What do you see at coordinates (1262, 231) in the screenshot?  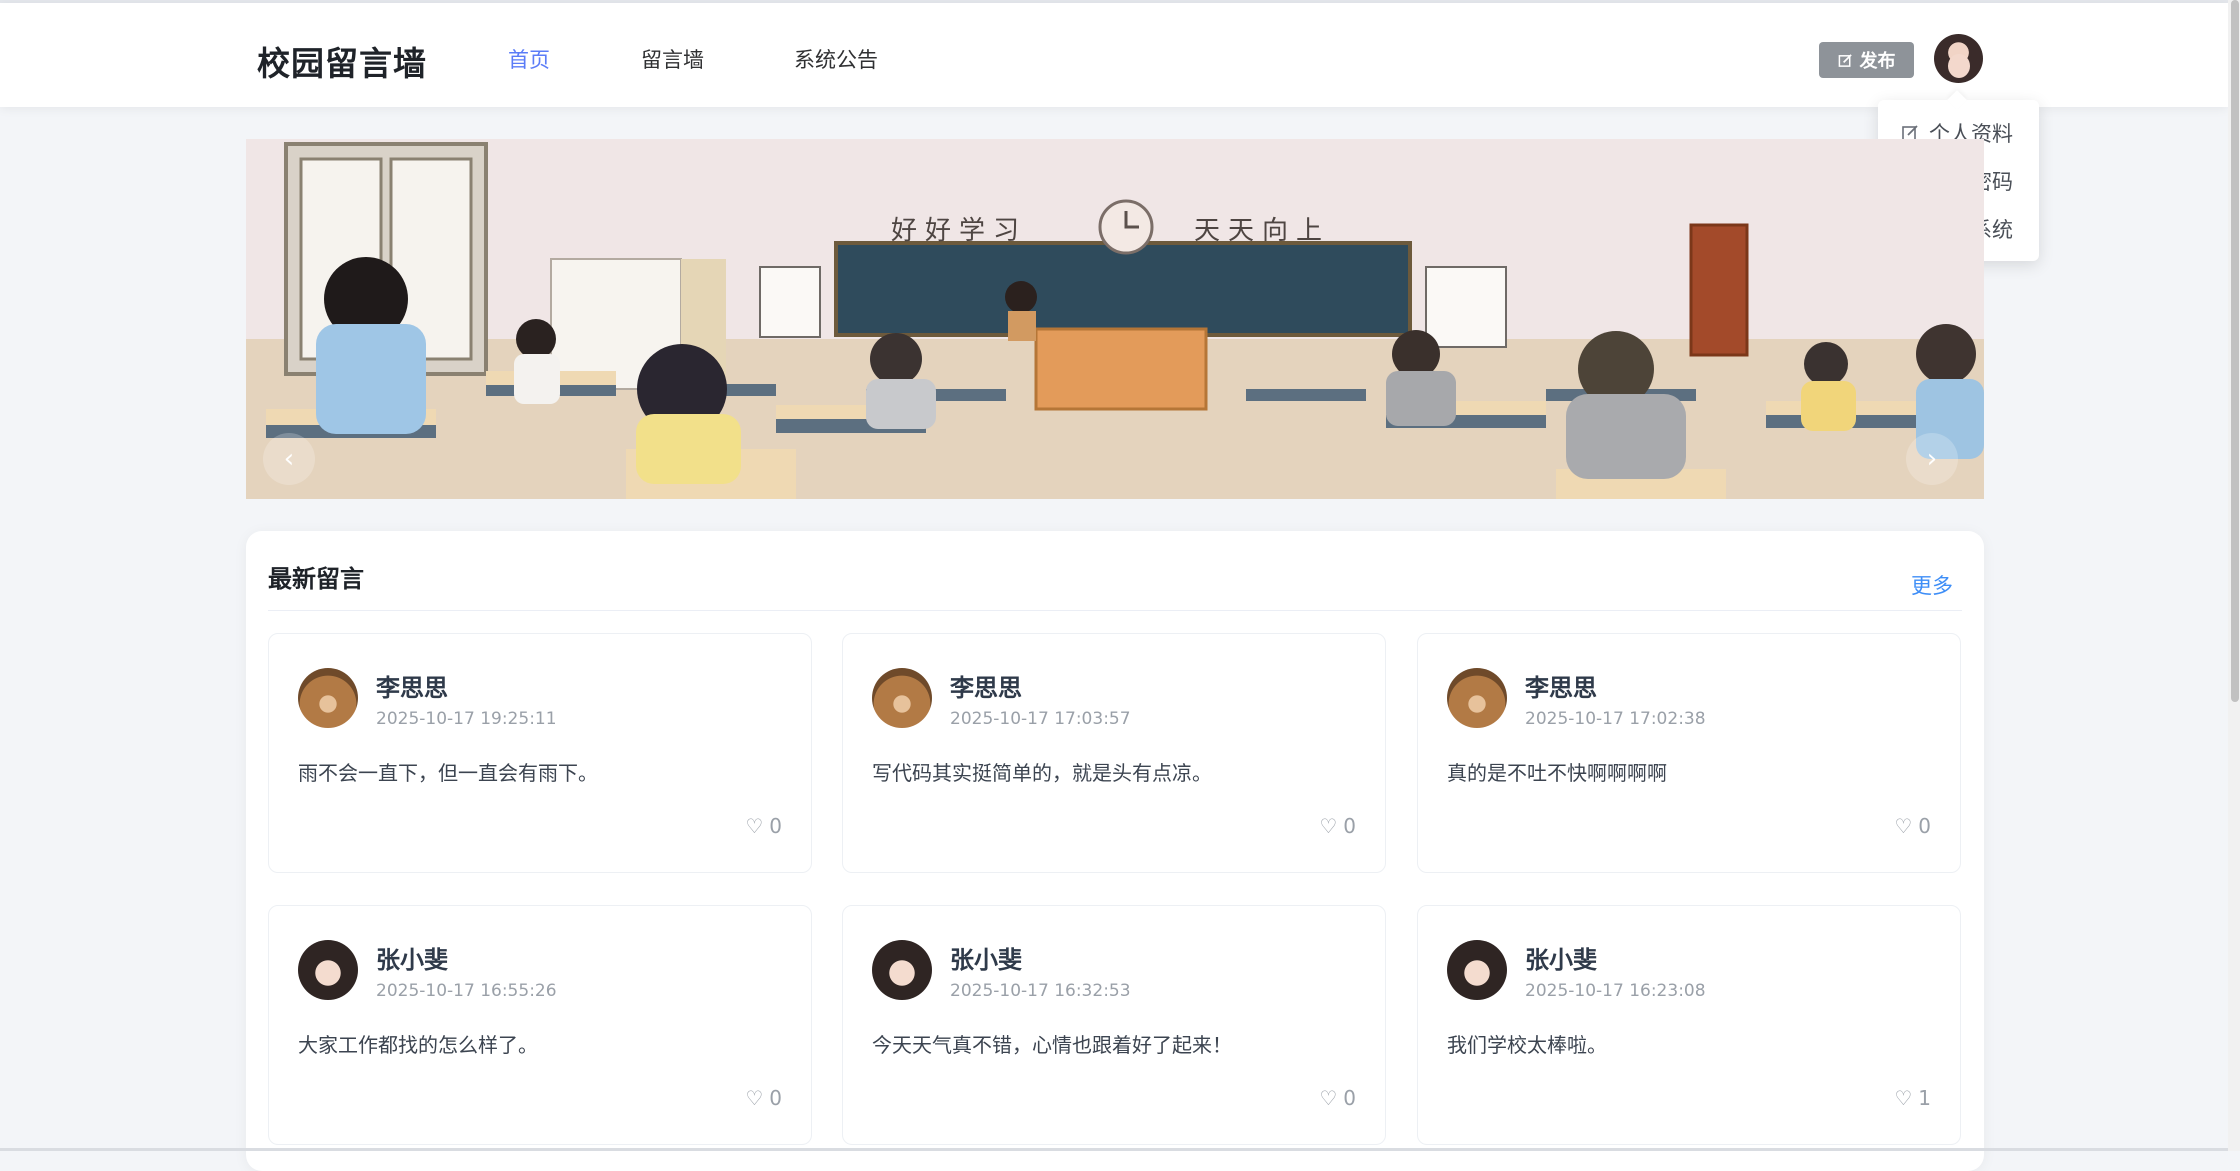 I see `banner-slogan-right: 天天向上` at bounding box center [1262, 231].